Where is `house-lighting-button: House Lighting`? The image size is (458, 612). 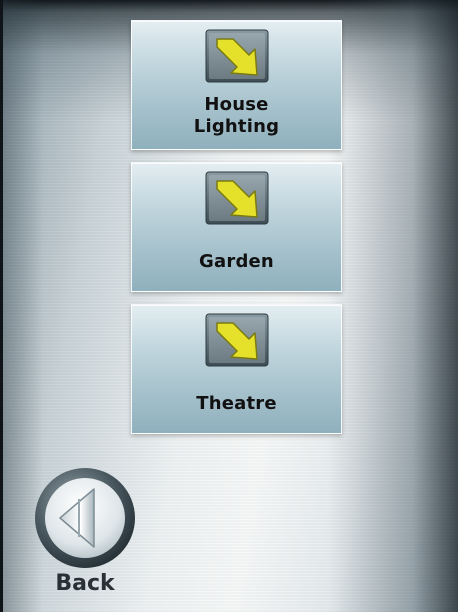
house-lighting-button: House Lighting is located at coordinates (236, 85).